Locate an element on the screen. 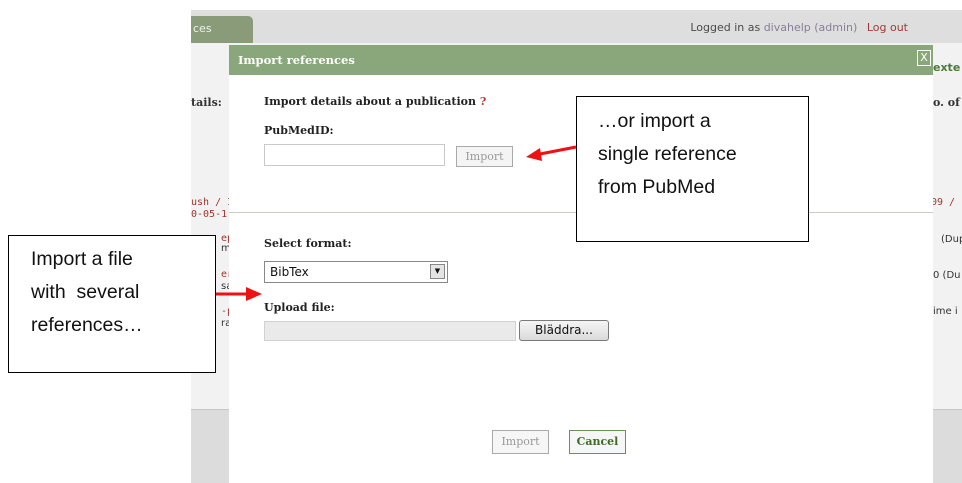 The width and height of the screenshot is (962, 483). callout-arrows is located at coordinates (396, 223).